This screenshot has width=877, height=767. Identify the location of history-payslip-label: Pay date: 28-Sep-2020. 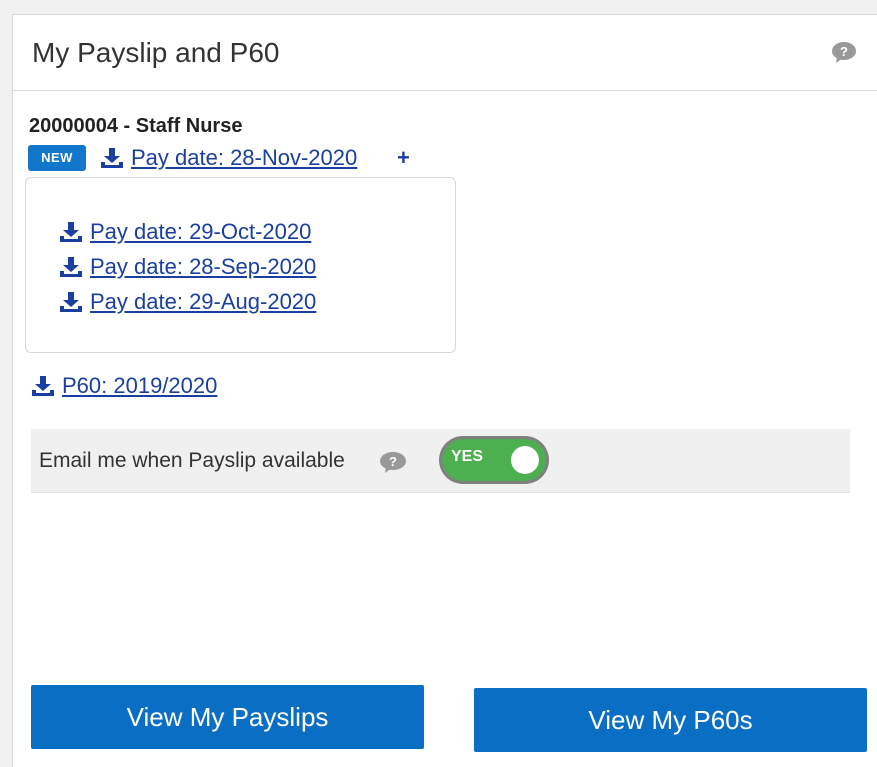
(203, 266).